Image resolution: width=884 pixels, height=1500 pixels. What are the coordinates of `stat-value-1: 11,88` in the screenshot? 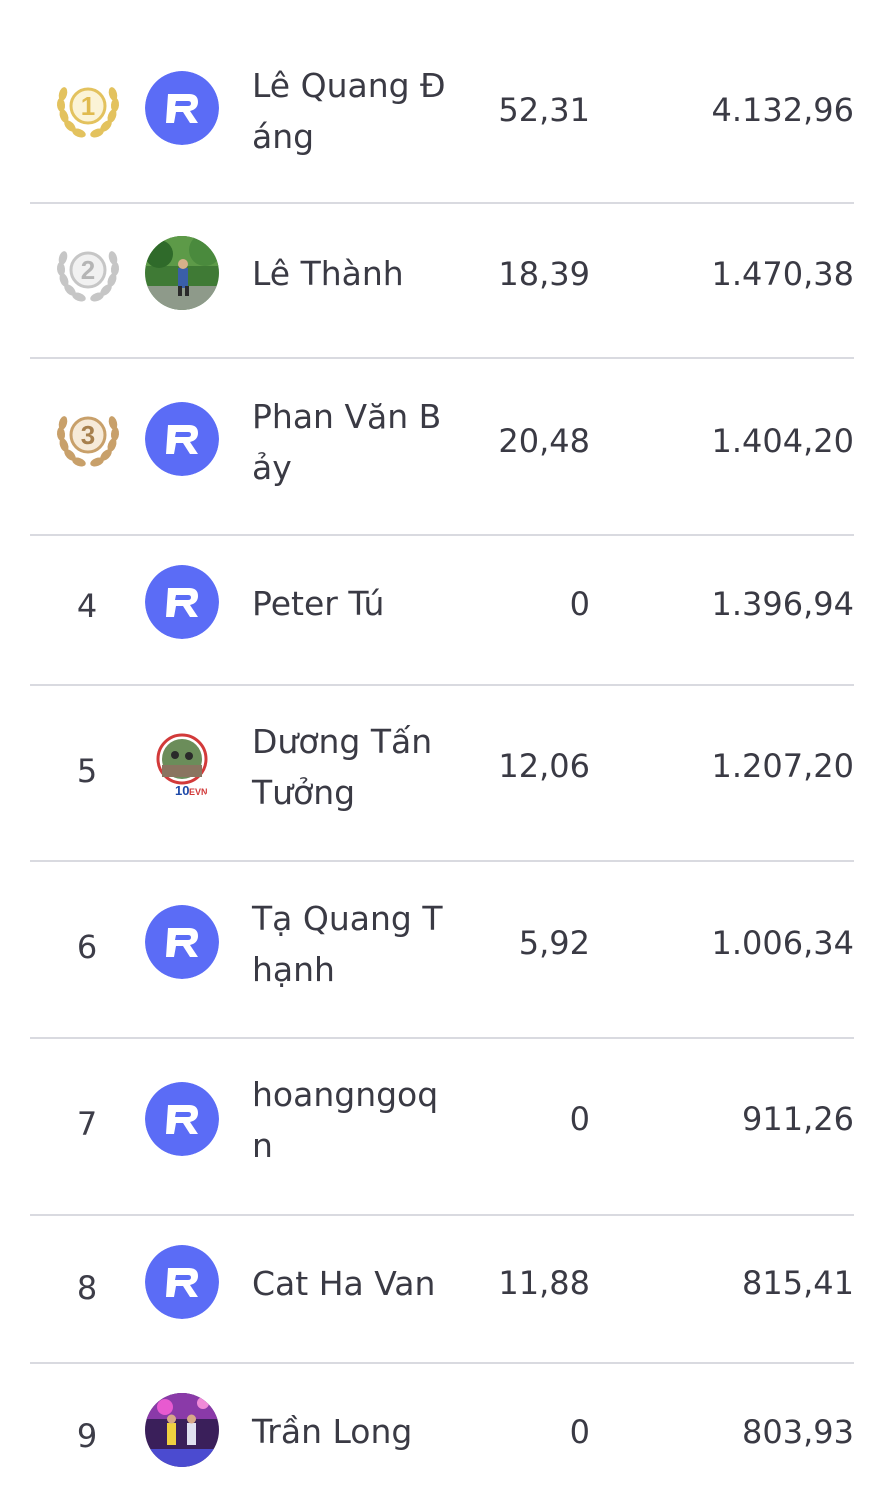 It's located at (544, 1283).